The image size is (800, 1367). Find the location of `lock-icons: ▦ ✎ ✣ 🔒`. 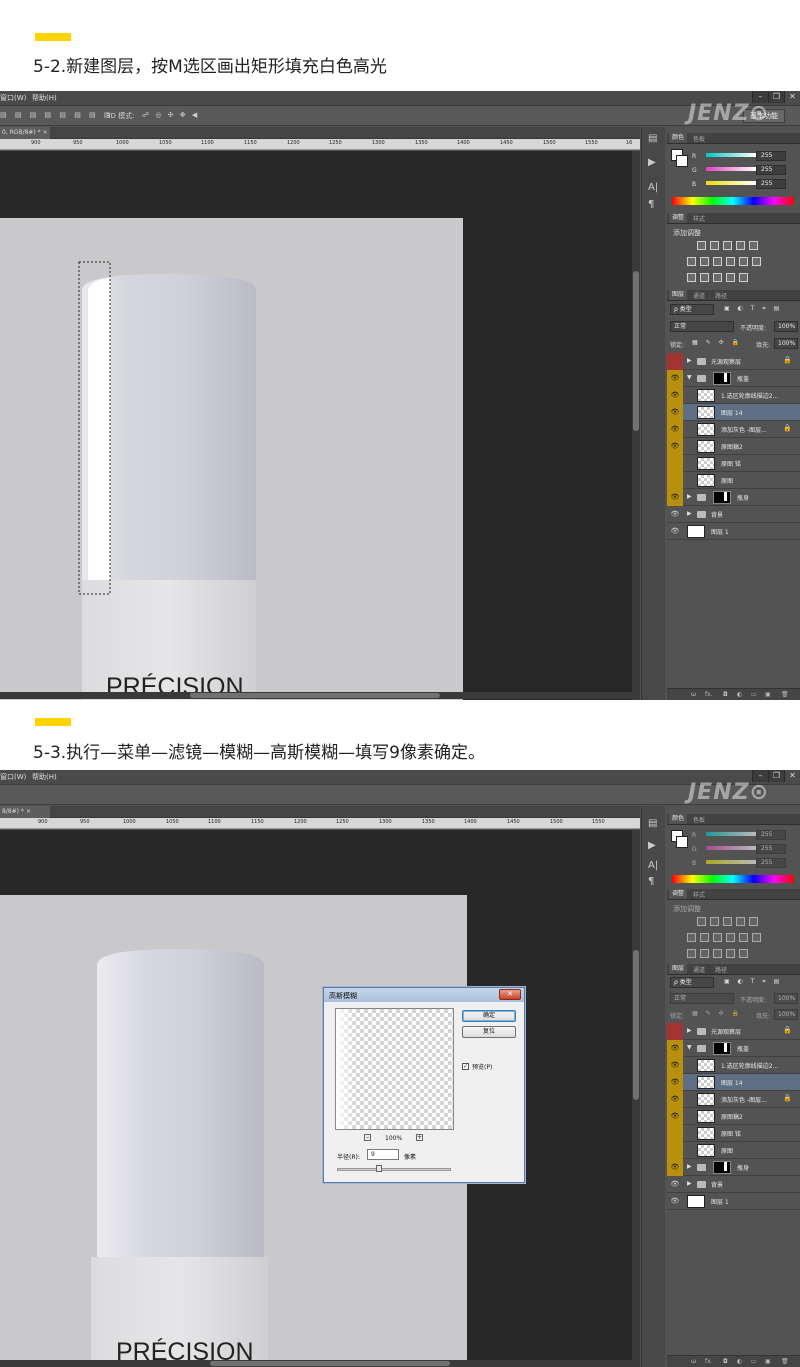

lock-icons: ▦ ✎ ✣ 🔒 is located at coordinates (717, 1013).